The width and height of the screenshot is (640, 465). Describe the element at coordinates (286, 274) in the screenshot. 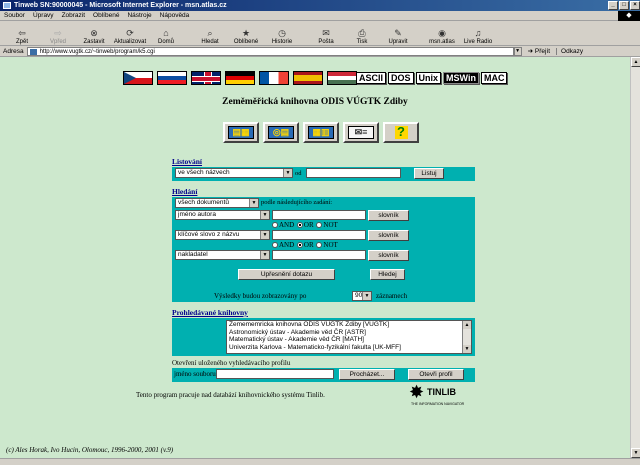

I see `refine-query-button: Upřesnění dotazu` at that location.